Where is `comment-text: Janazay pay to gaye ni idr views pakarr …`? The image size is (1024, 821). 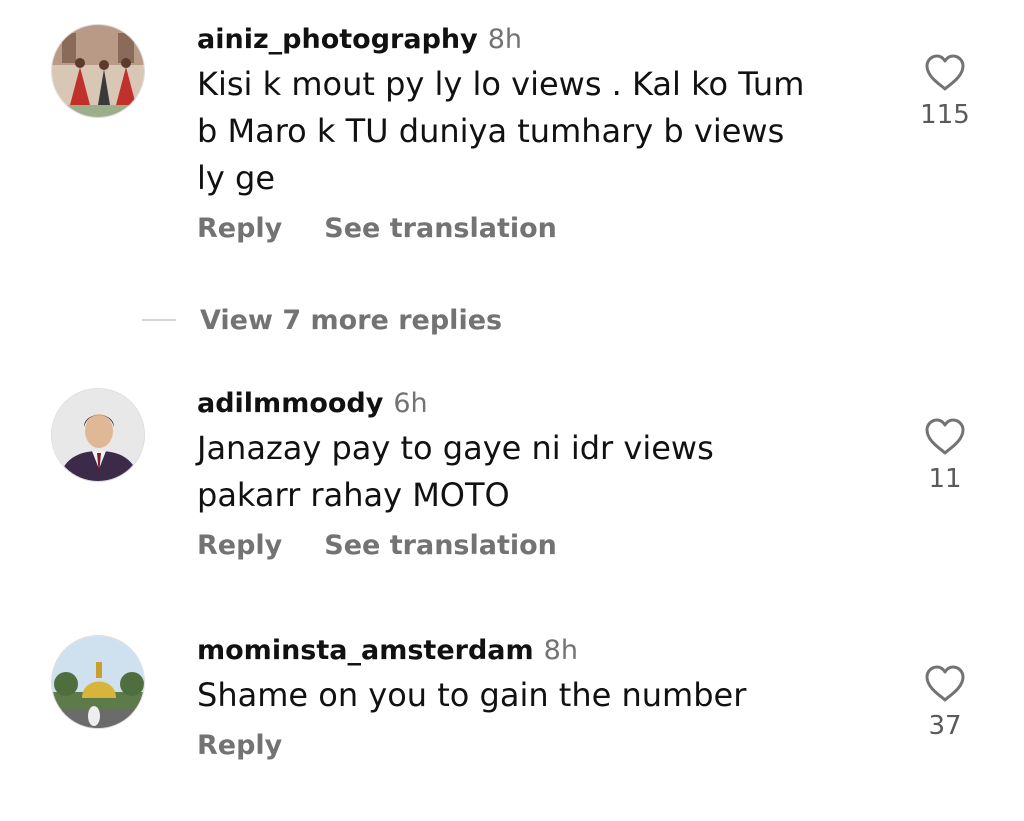
comment-text: Janazay pay to gaye ni idr views pakarr … is located at coordinates (455, 471).